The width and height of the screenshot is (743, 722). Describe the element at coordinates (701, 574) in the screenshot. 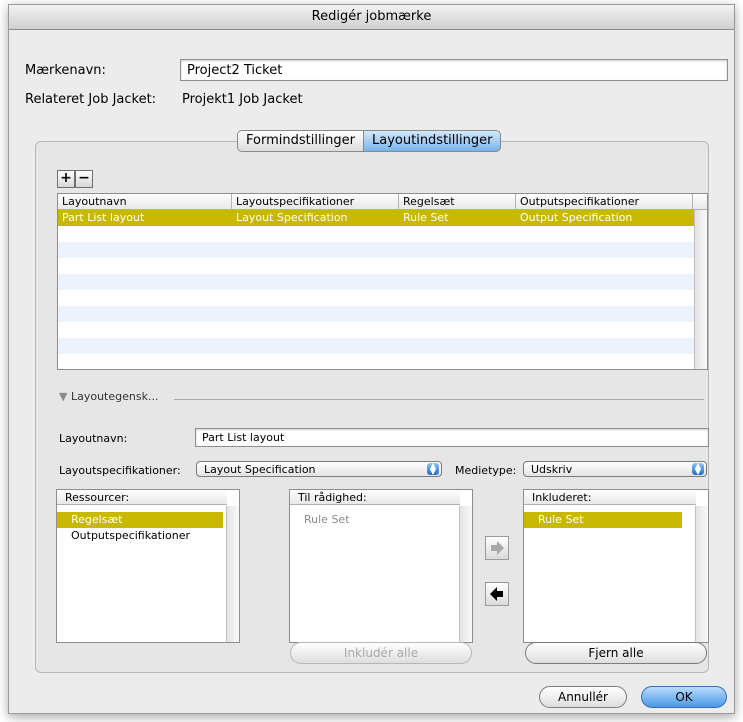

I see `included-scrollbar` at that location.